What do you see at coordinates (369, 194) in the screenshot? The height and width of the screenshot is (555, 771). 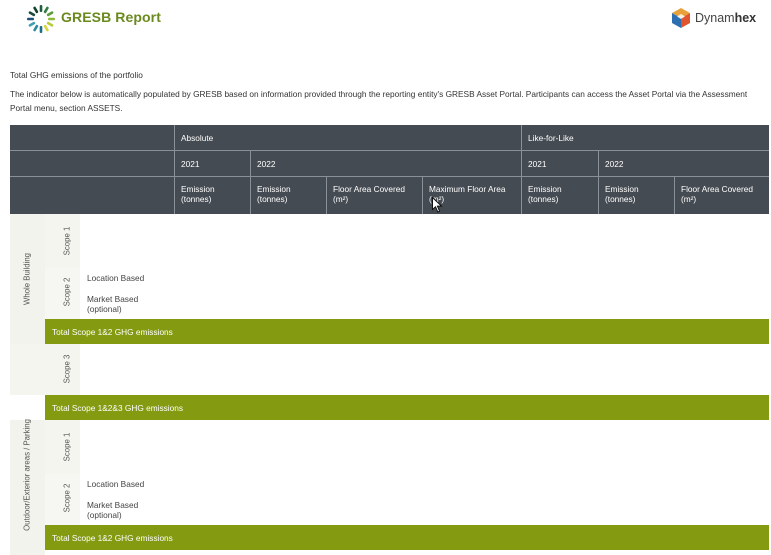 I see `col-abs-2022-floor-area: Floor Area Covered (m²)` at bounding box center [369, 194].